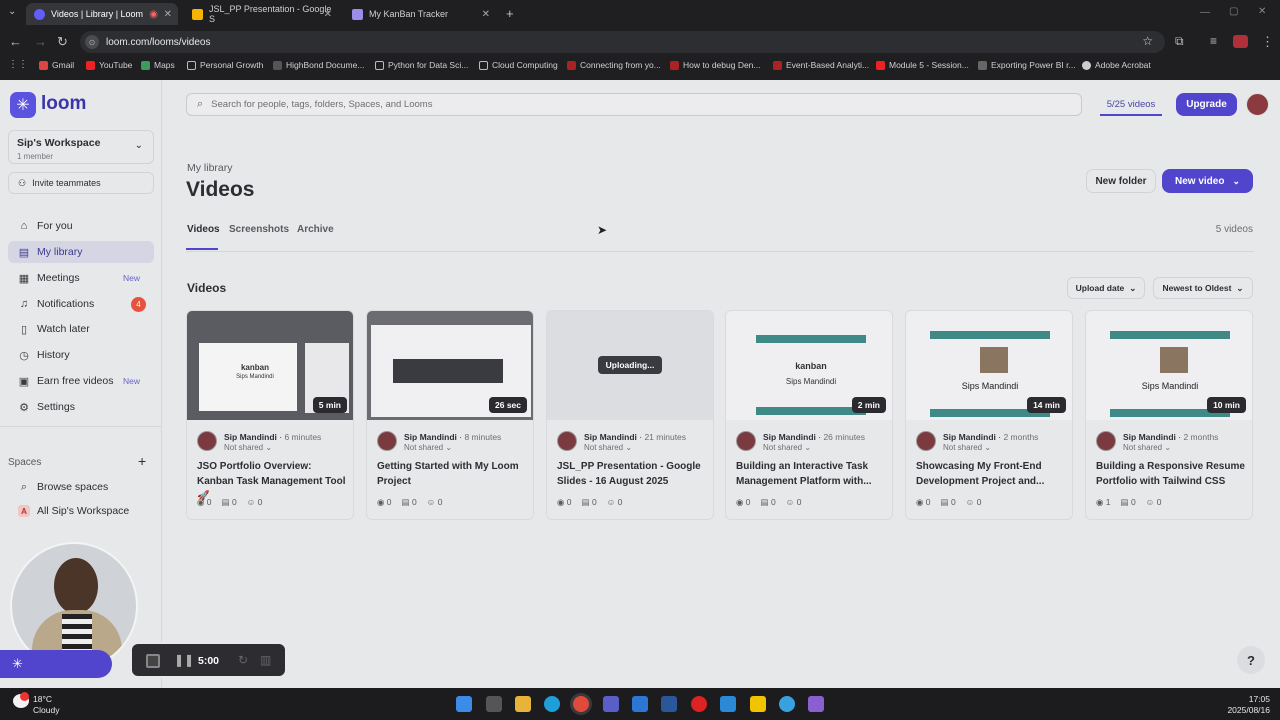 The height and width of the screenshot is (720, 1280). I want to click on sidebar-item-notifications: ♫ Notifications 4, so click(81, 304).